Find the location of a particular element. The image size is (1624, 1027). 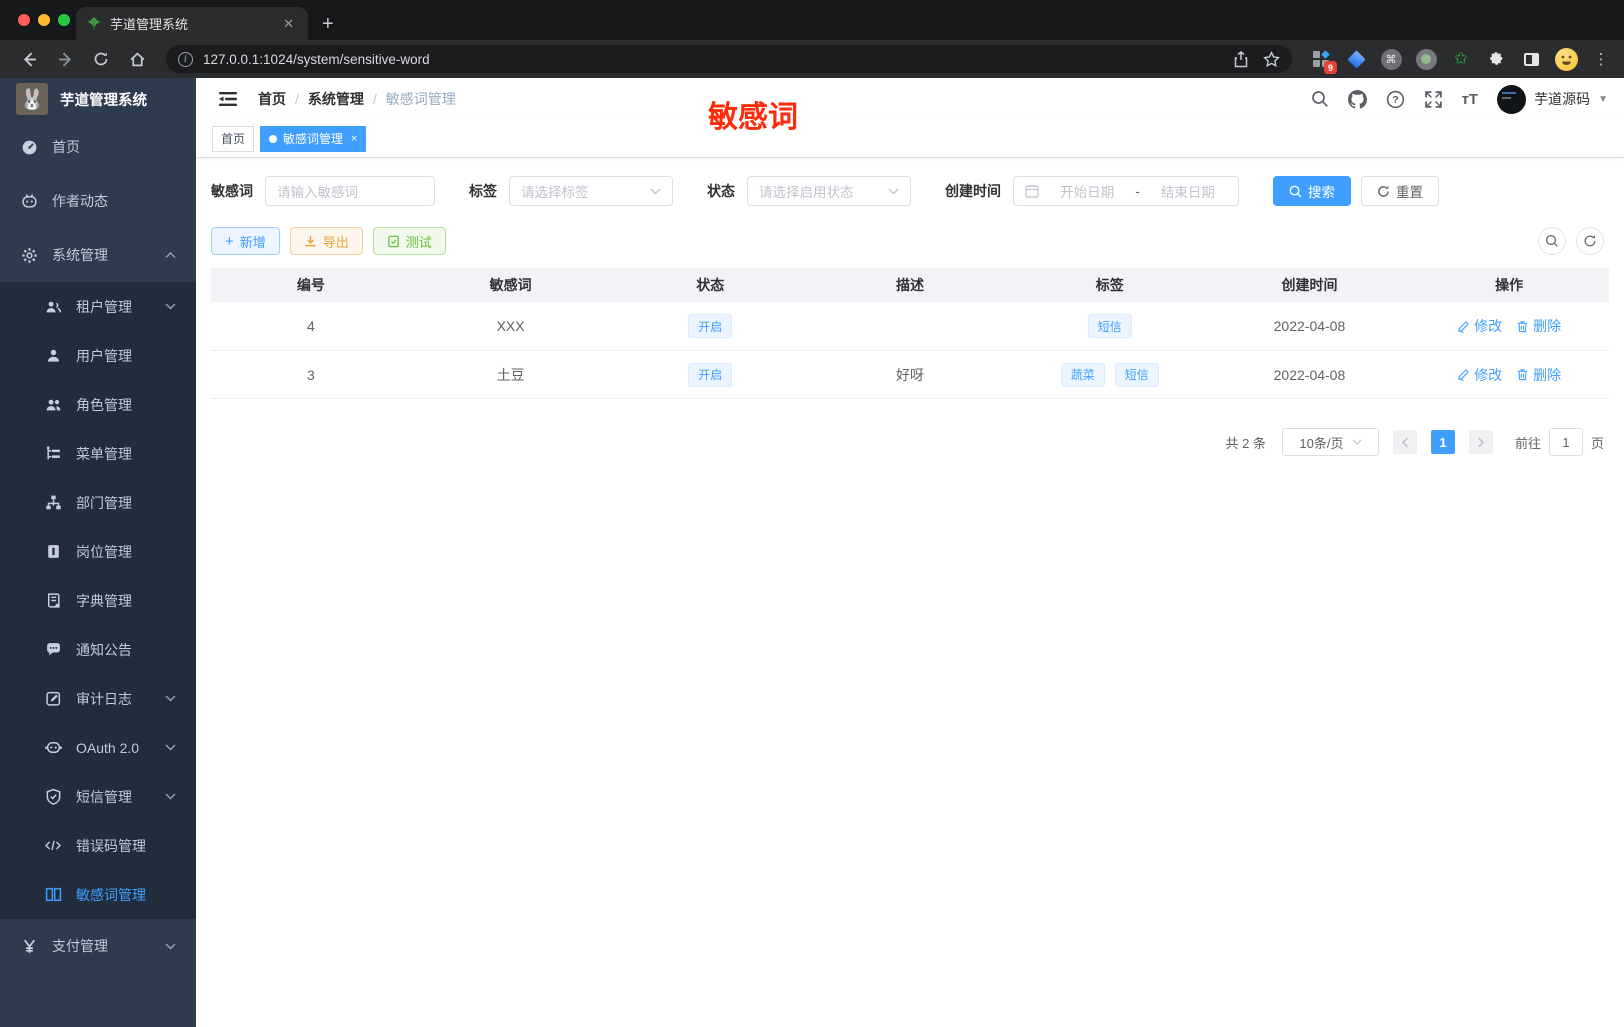

cell-word: 土豆 is located at coordinates (510, 374).